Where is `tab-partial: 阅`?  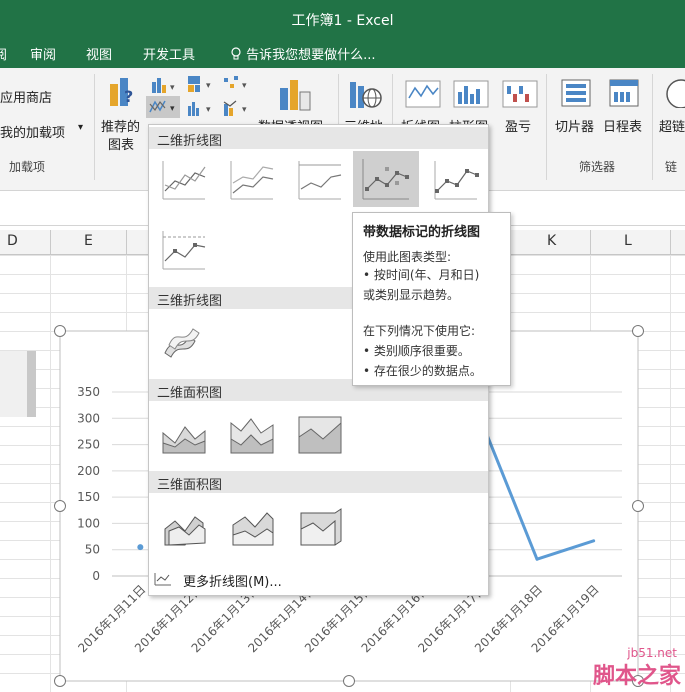
tab-partial: 阅 is located at coordinates (3, 53).